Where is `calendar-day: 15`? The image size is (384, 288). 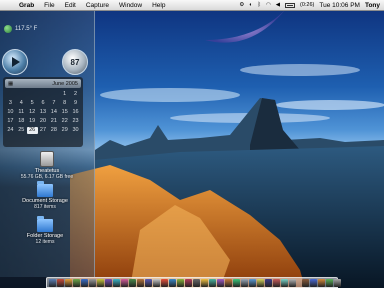 calendar-day: 15 is located at coordinates (64, 112).